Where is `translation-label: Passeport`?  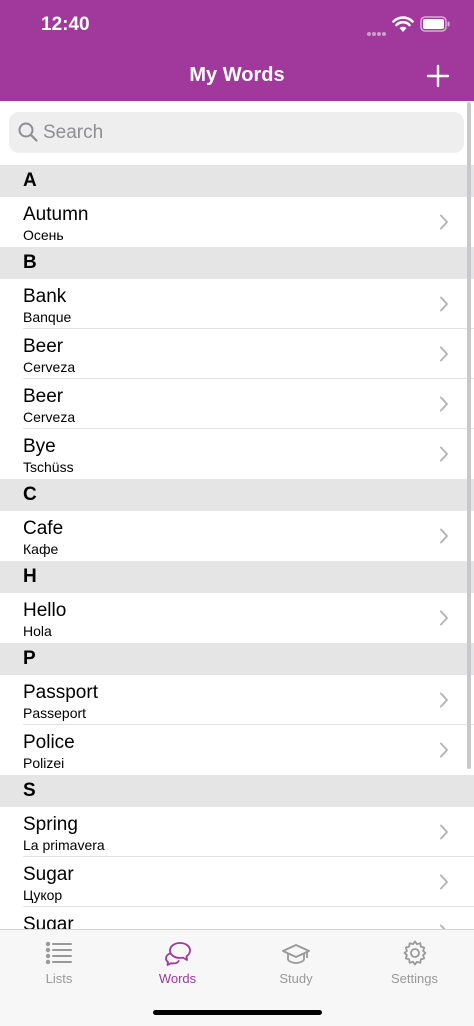 translation-label: Passeport is located at coordinates (55, 713).